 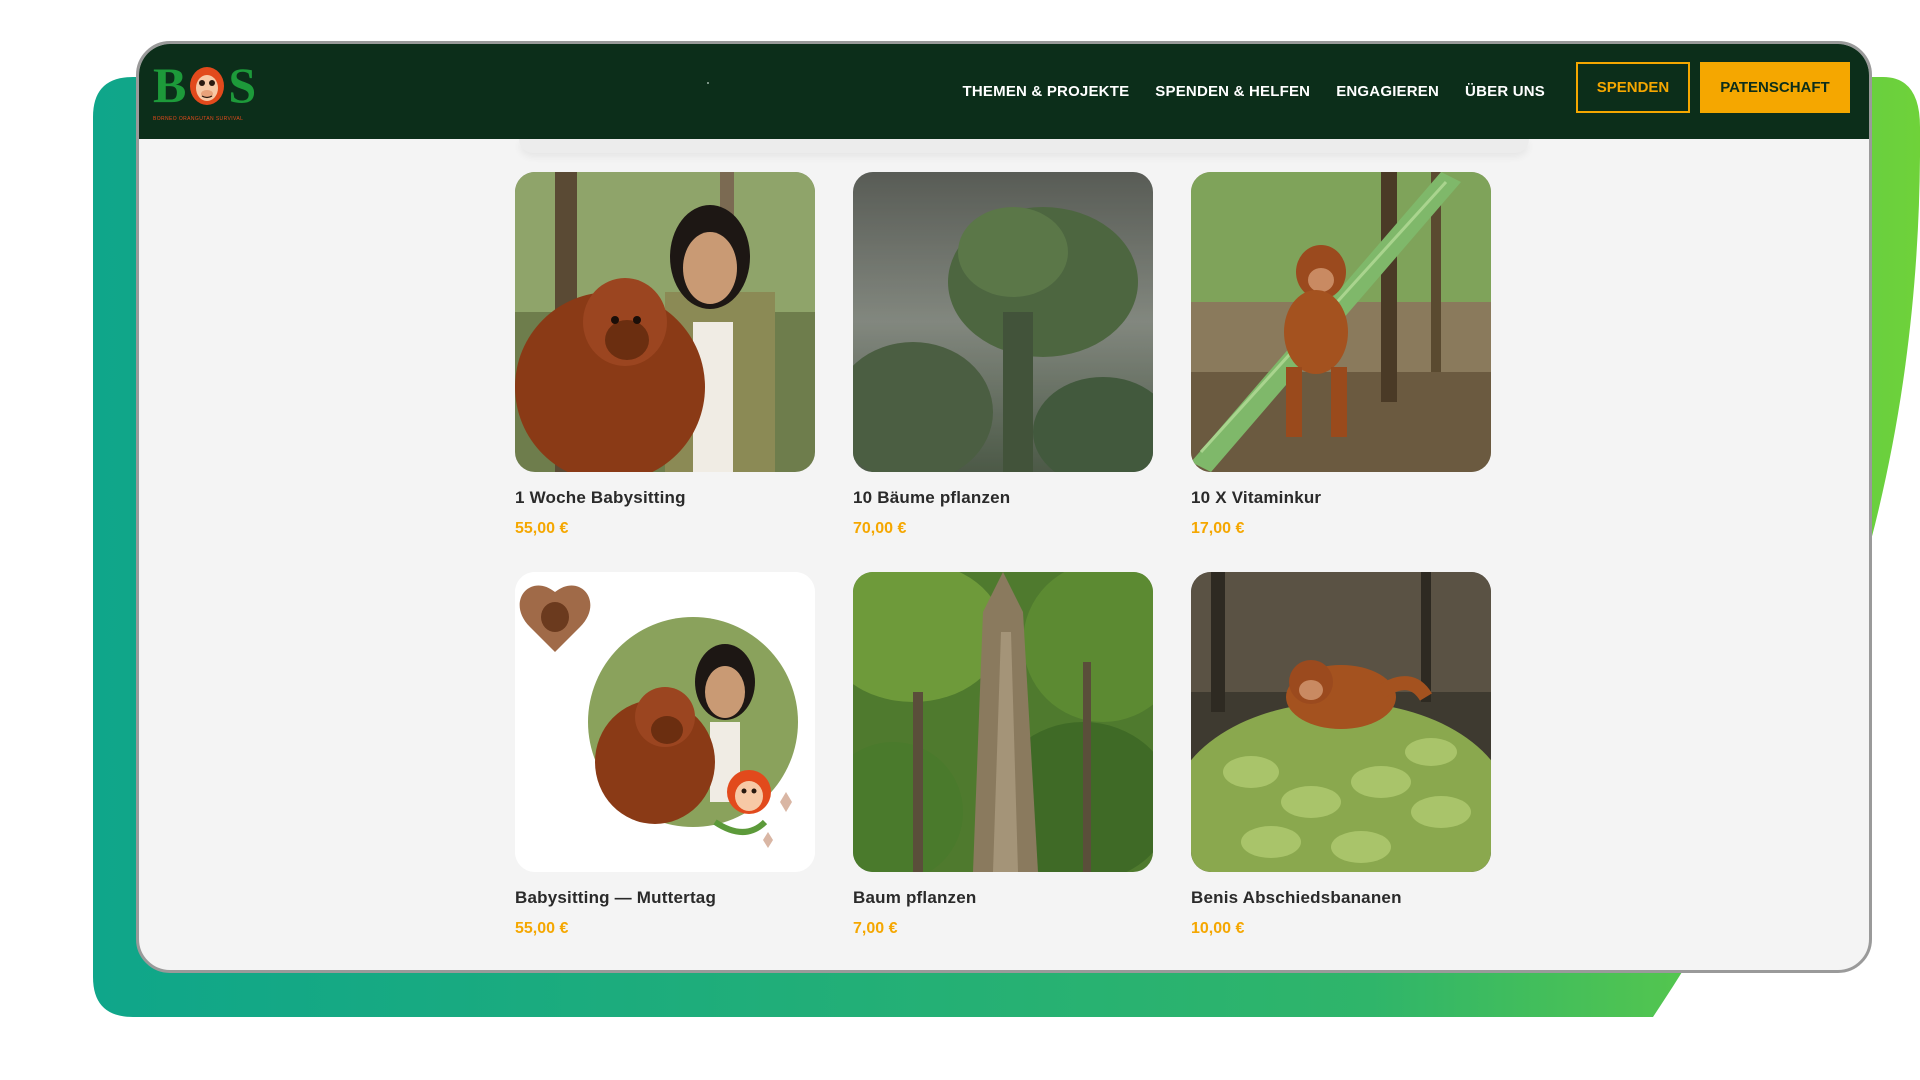 I want to click on product-card: 1 Woche Babysitting 55,00 €, so click(x=665, y=355).